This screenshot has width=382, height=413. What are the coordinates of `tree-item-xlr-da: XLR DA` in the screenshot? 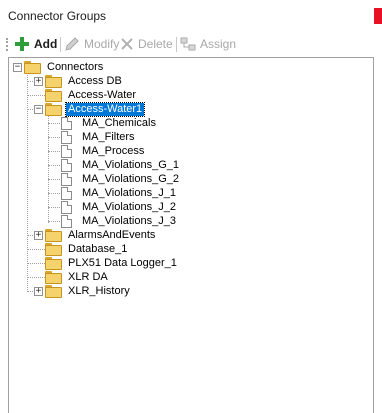 It's located at (77, 277).